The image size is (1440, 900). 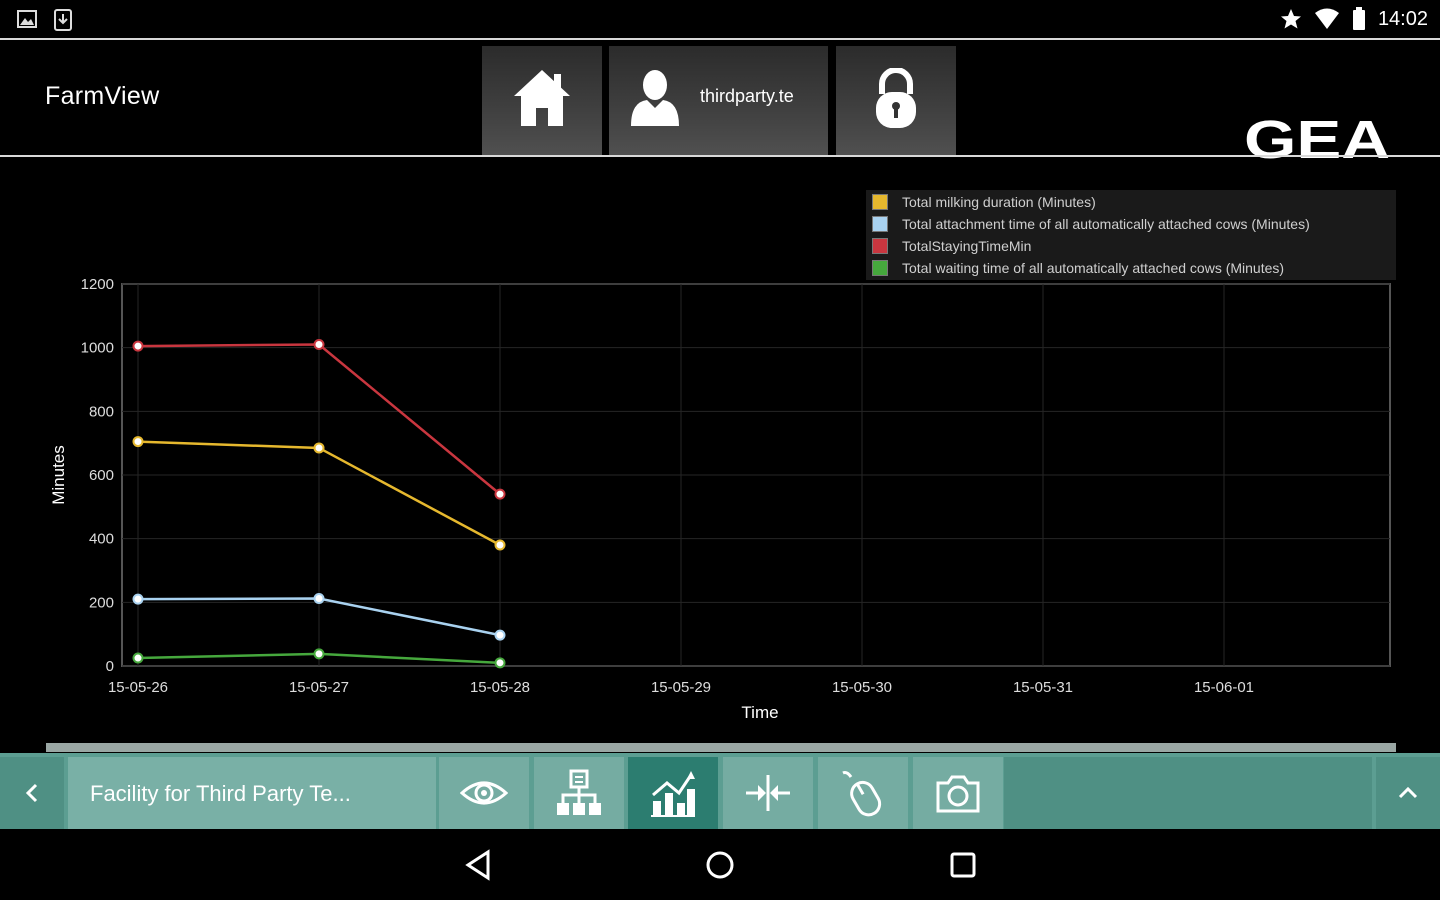 I want to click on star-icon, so click(x=1290, y=19).